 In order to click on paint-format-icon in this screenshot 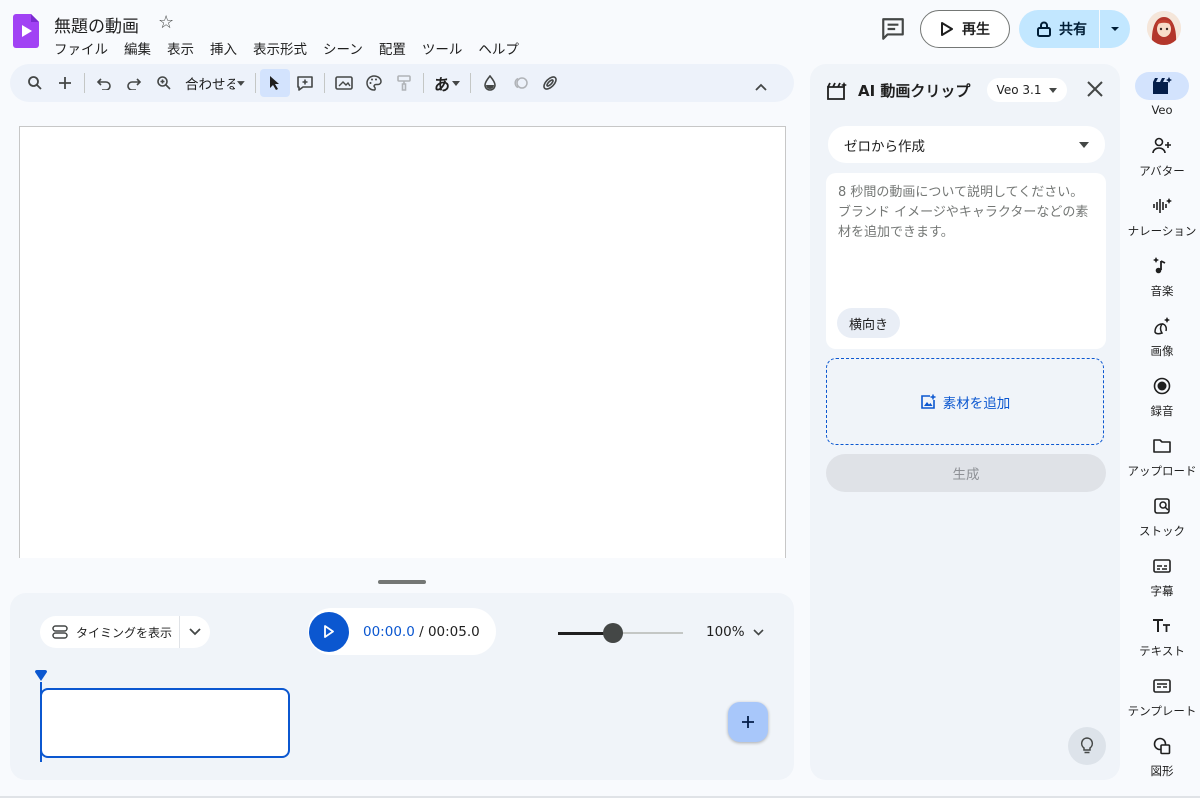, I will do `click(404, 83)`.